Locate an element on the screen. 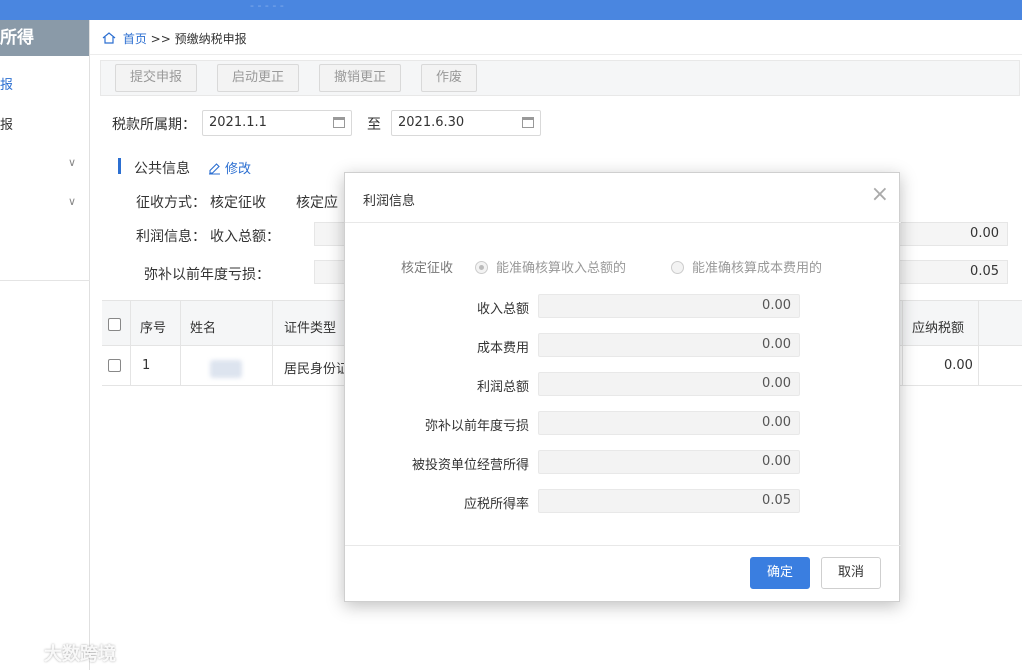  collect-method-extra: 核定应 is located at coordinates (317, 203).